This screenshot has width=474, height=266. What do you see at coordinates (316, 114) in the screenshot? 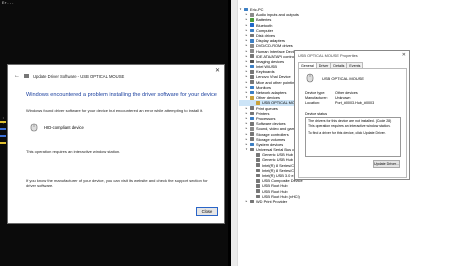
I see `device-status-label: Device status` at bounding box center [316, 114].